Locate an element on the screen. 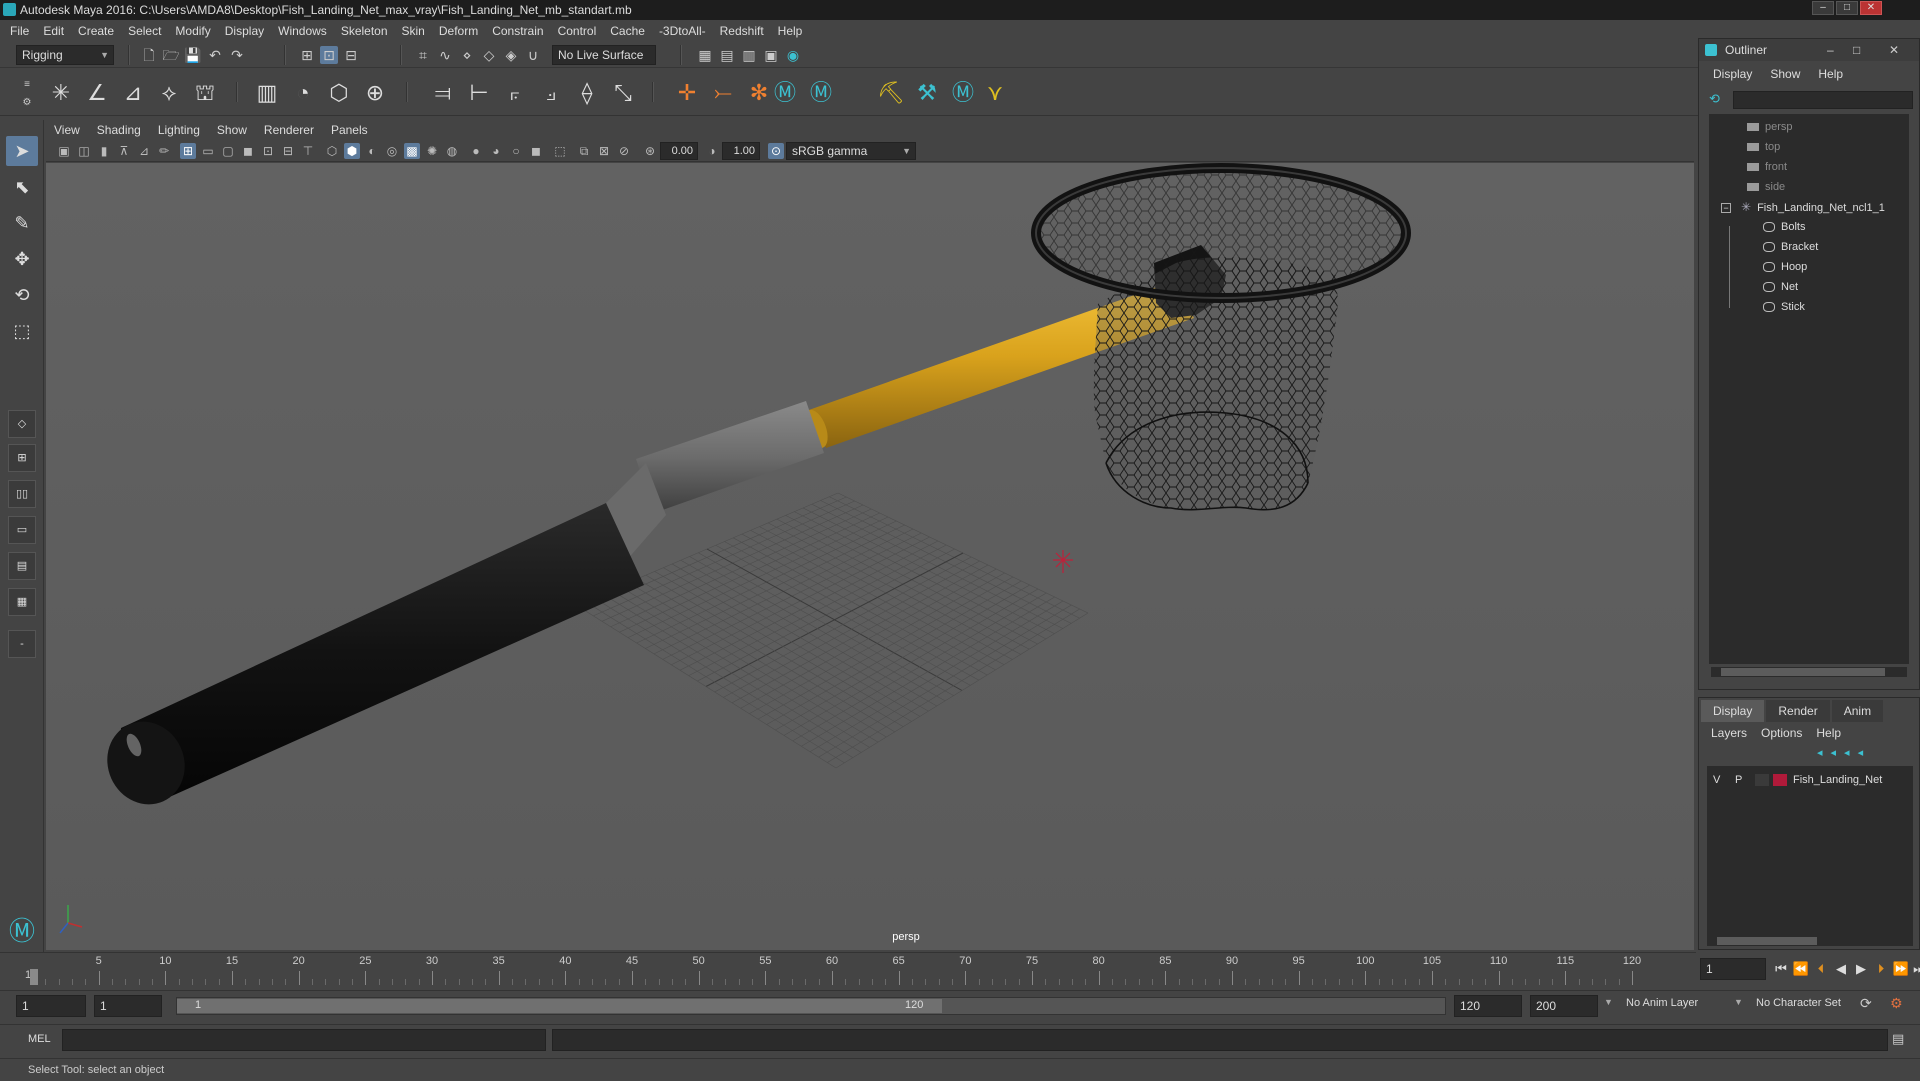 This screenshot has height=1081, width=1920. ik-handle-icon: ∠ is located at coordinates (97, 93).